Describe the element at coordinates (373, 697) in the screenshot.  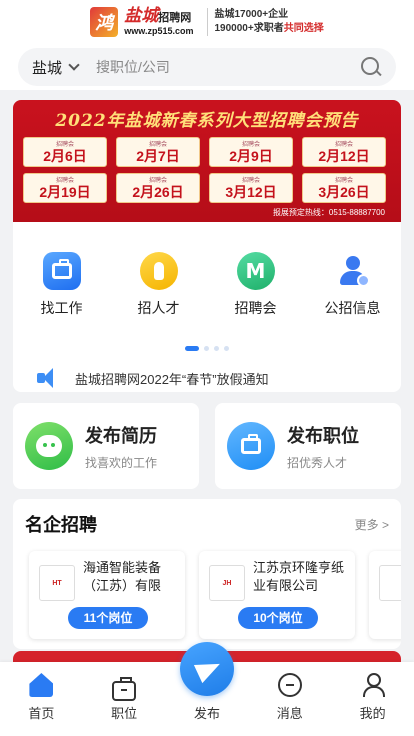
I see `tab-me: 我的` at that location.